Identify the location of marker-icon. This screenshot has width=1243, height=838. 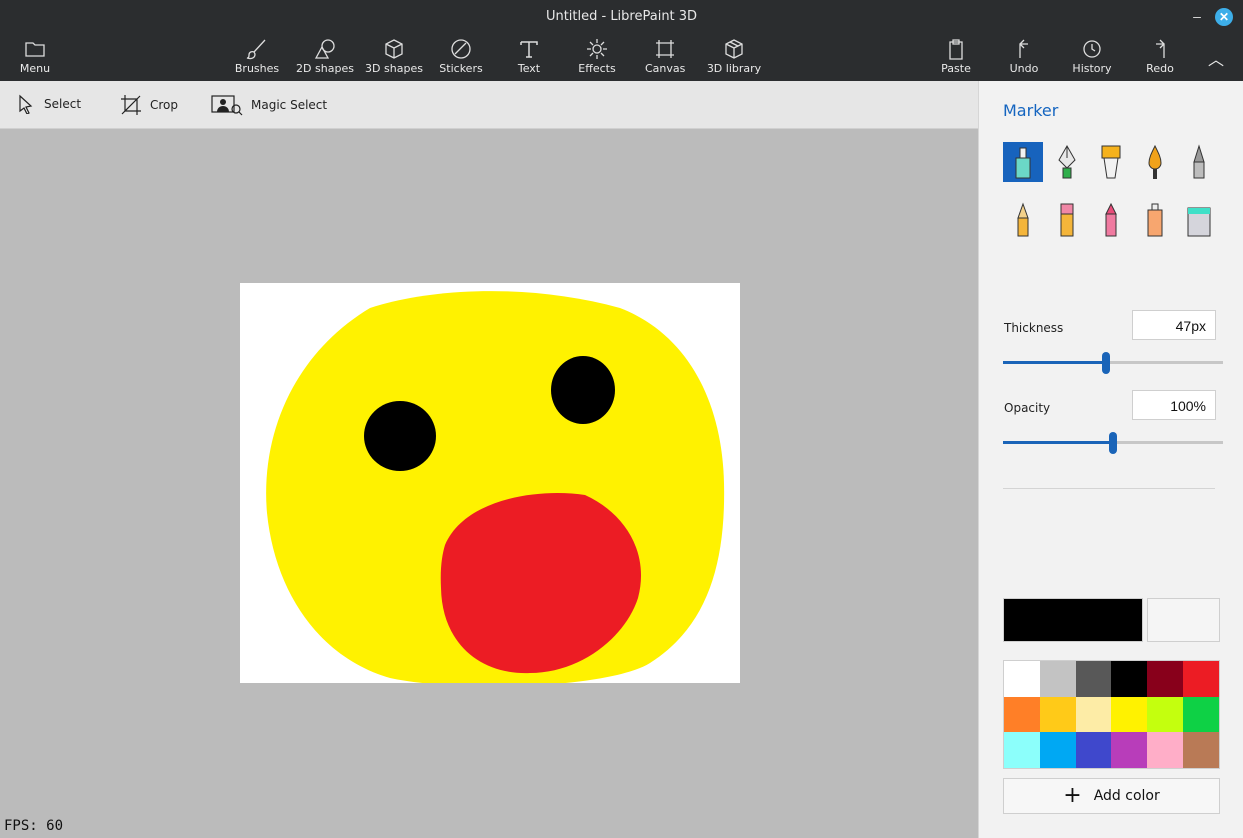
(1023, 163).